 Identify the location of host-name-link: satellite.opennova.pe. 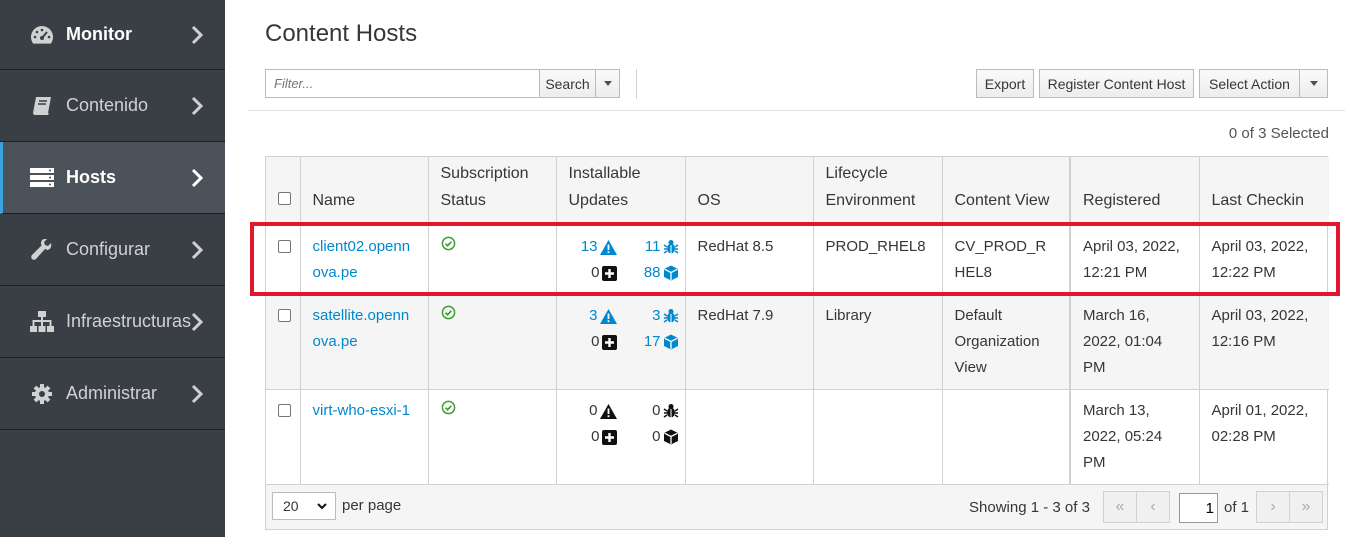
(361, 328).